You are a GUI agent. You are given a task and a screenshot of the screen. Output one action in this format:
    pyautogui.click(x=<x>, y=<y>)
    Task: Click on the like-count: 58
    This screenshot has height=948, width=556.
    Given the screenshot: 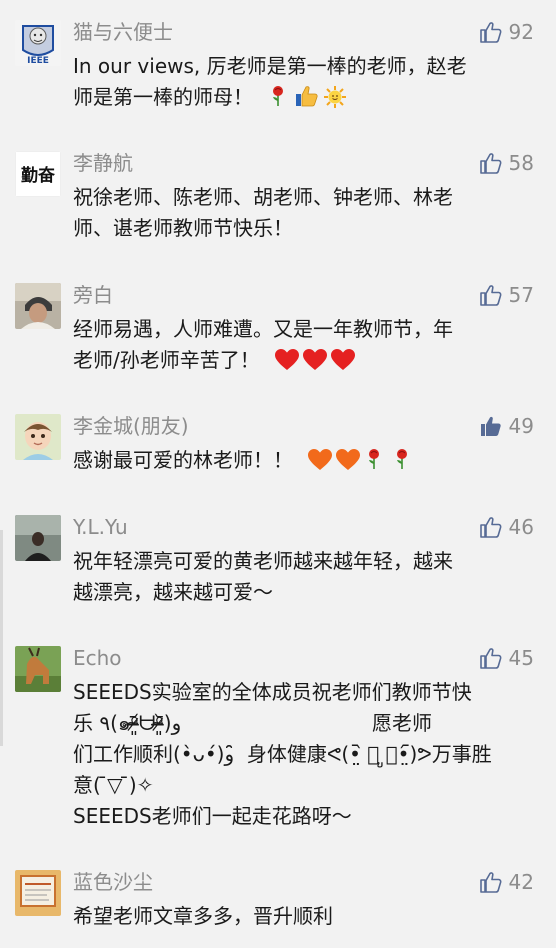 What is the action you would take?
    pyautogui.click(x=521, y=163)
    